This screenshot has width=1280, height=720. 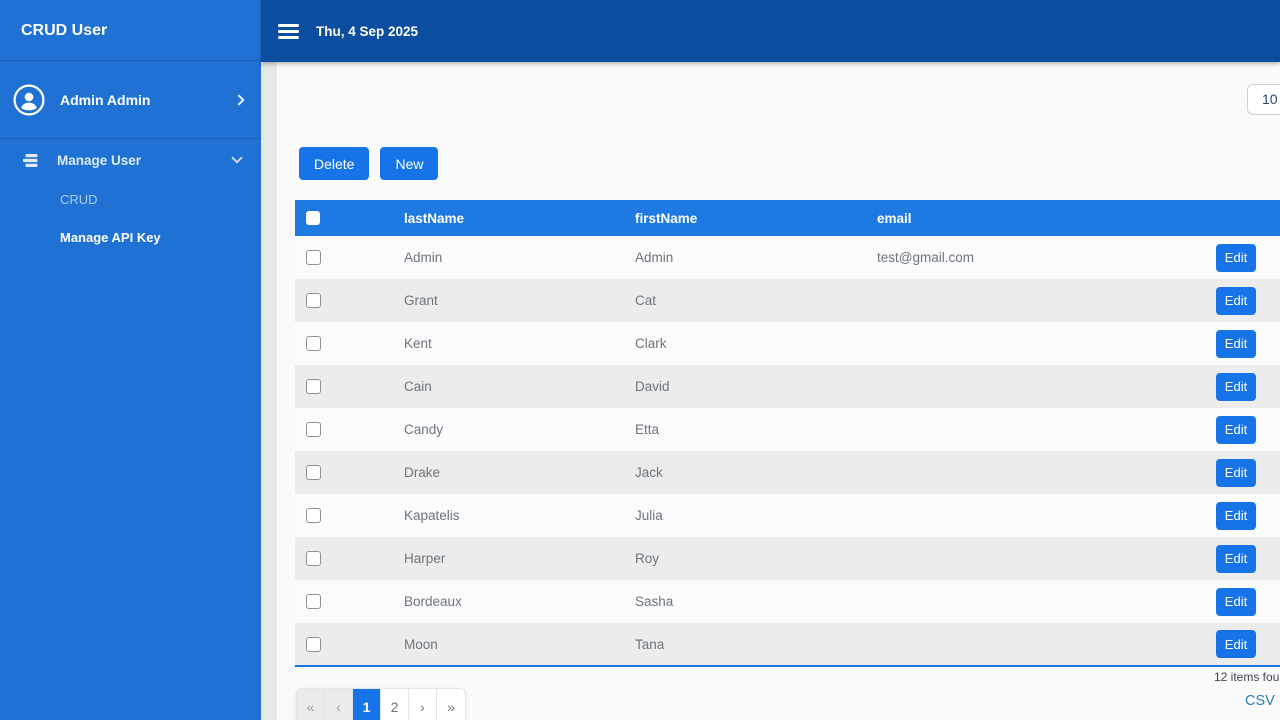 What do you see at coordinates (646, 300) in the screenshot?
I see `cell-firstname: Cat` at bounding box center [646, 300].